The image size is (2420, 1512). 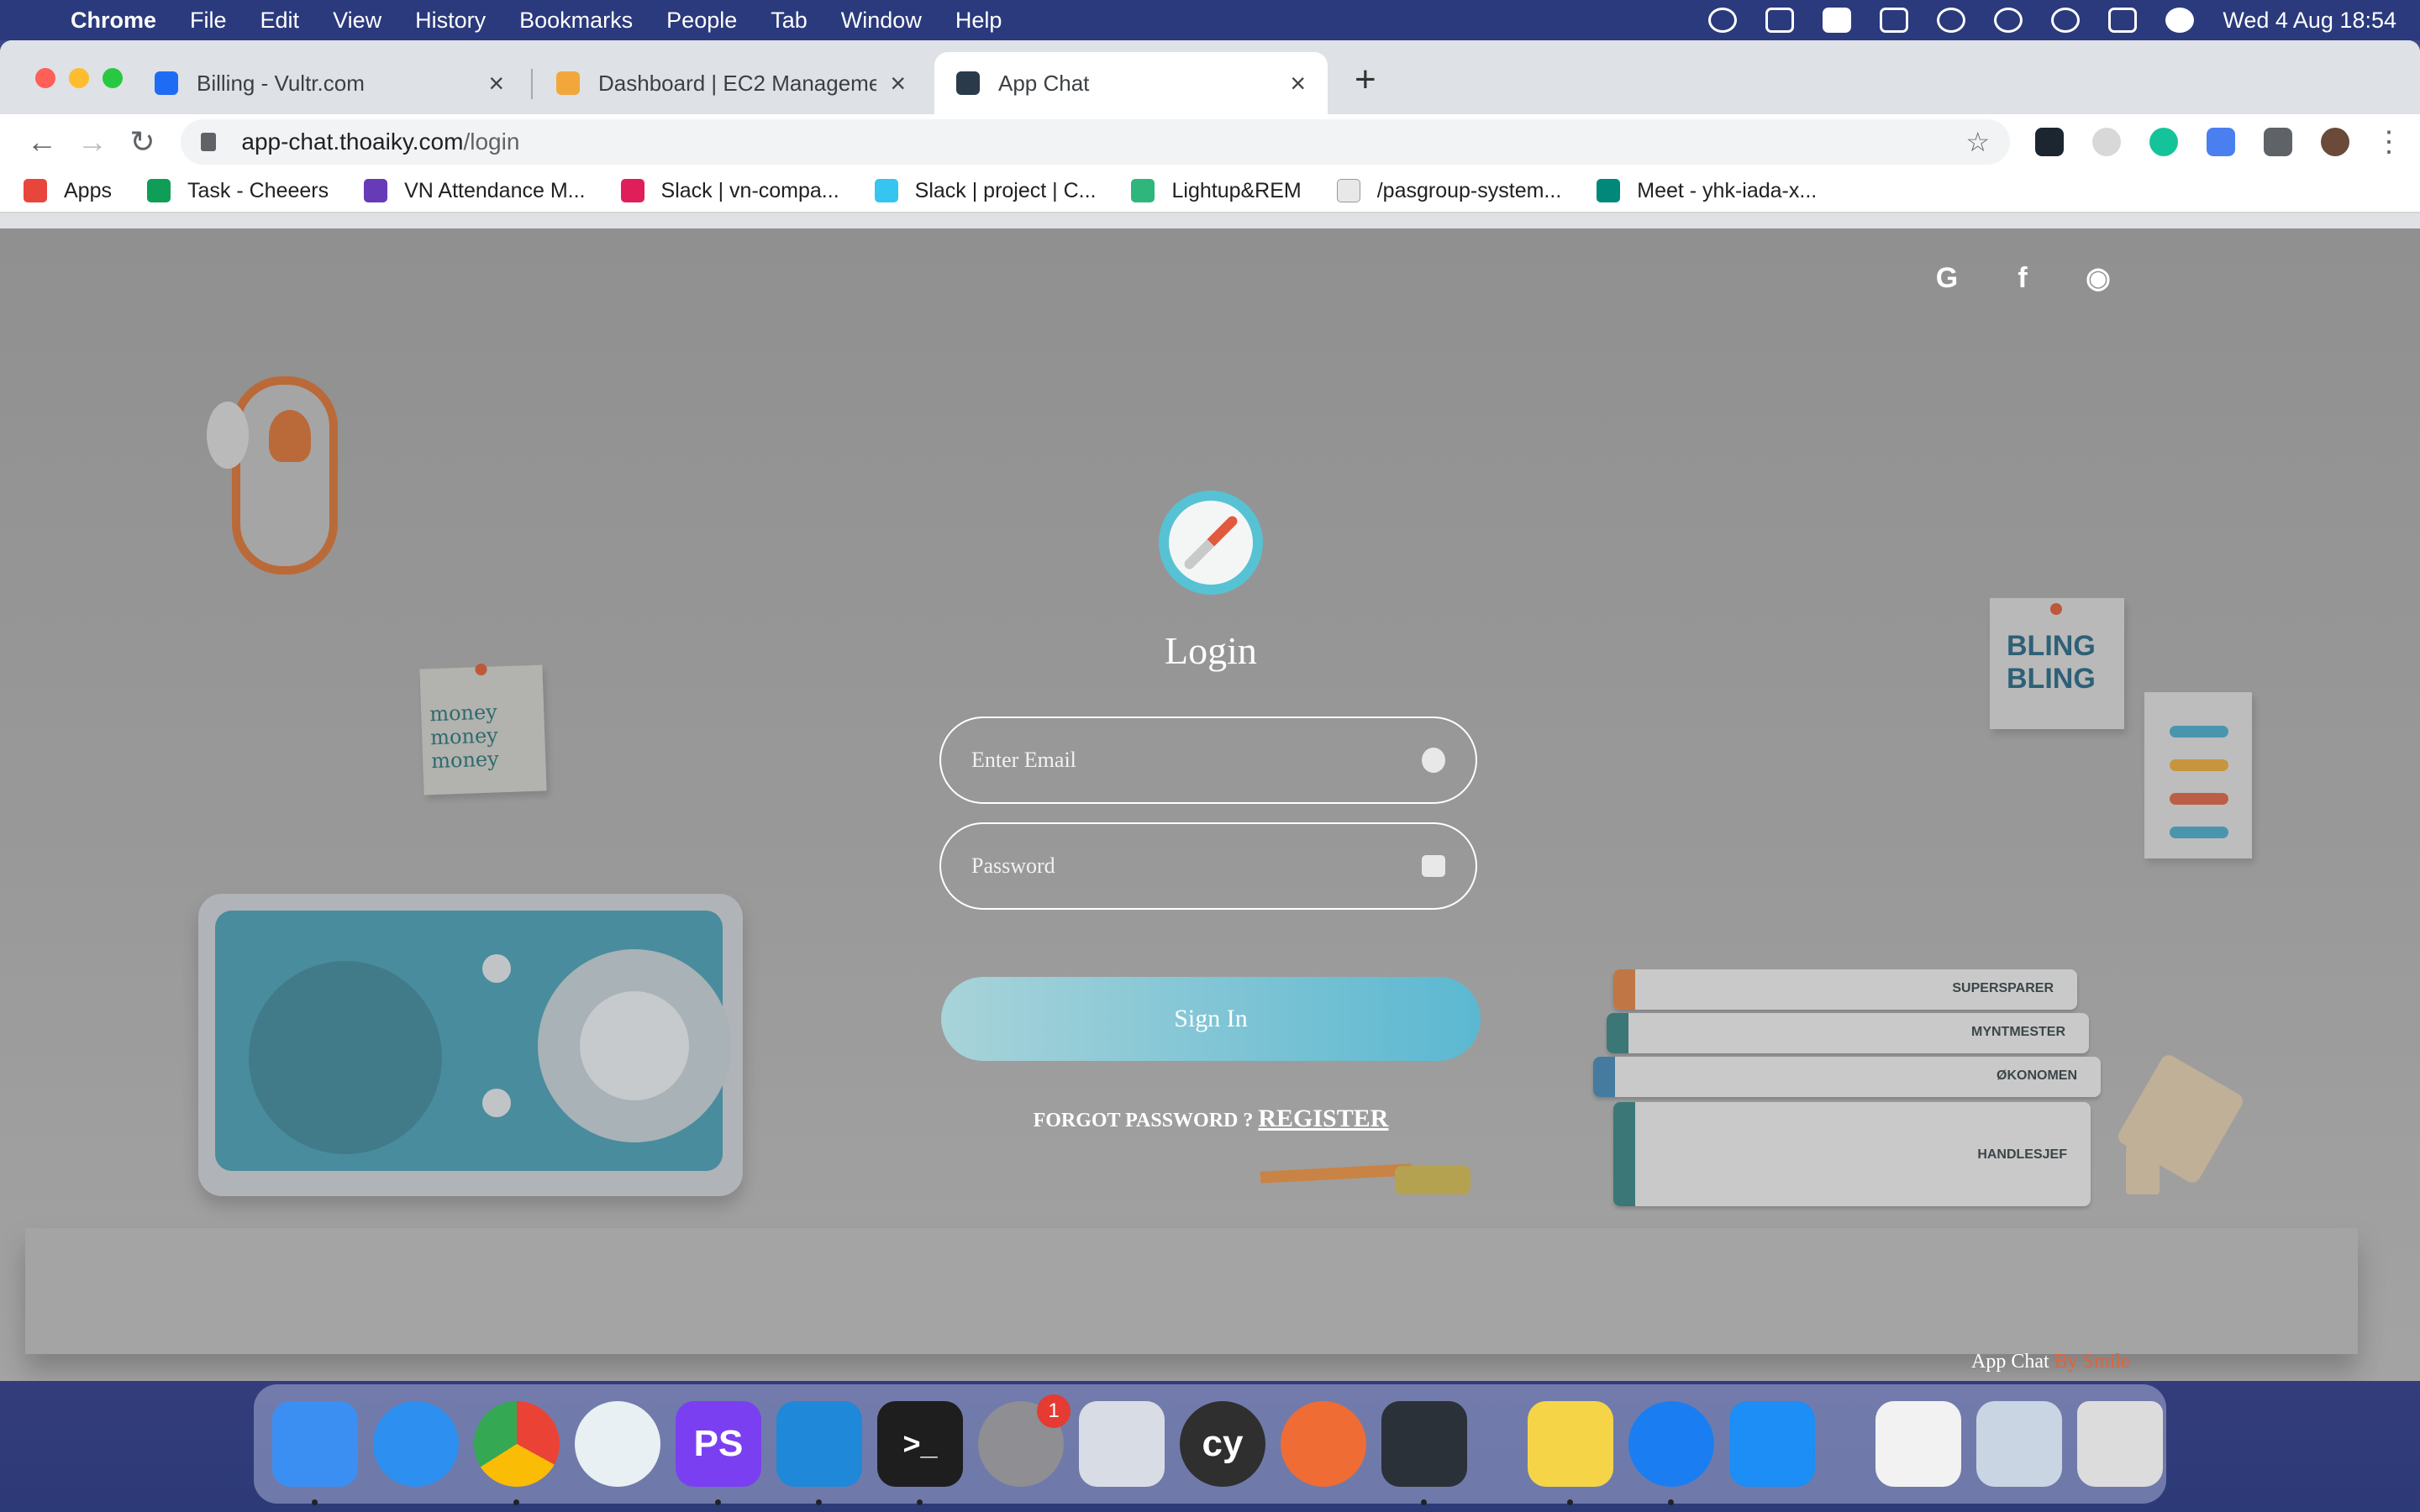 I want to click on login-form: Login Sign In FORGOT PASSWORD ? REGISTER, so click(x=1210, y=812).